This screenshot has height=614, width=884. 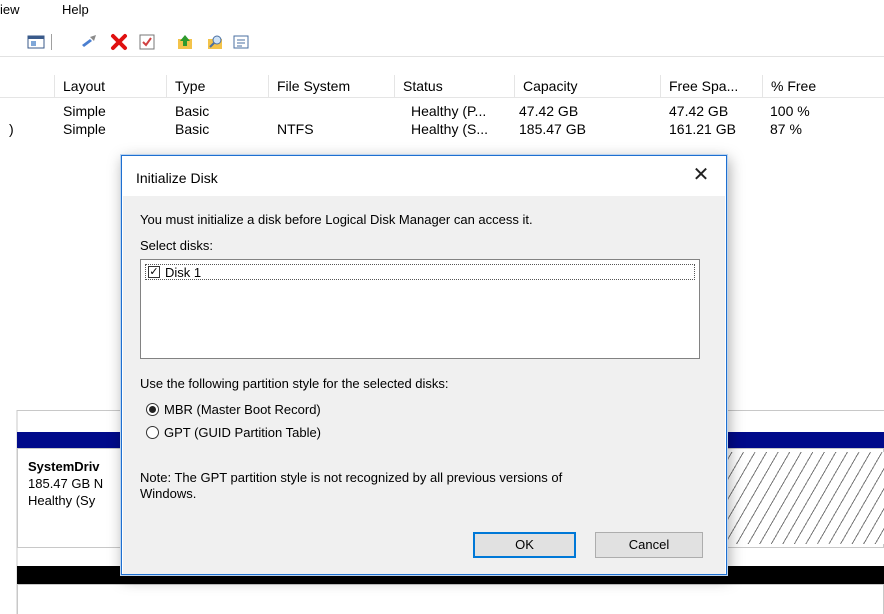 What do you see at coordinates (10, 9) in the screenshot?
I see `menu-view: iew` at bounding box center [10, 9].